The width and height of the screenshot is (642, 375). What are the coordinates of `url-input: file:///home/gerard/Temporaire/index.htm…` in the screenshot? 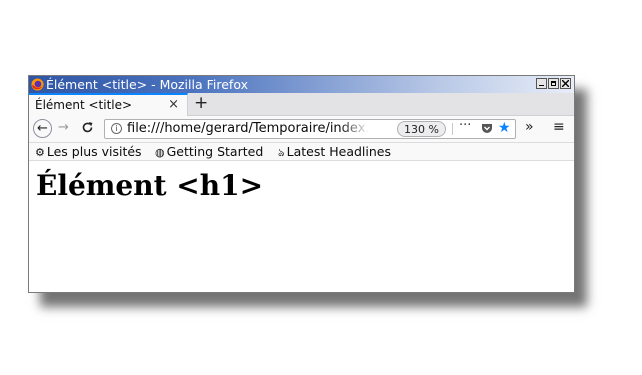 It's located at (248, 128).